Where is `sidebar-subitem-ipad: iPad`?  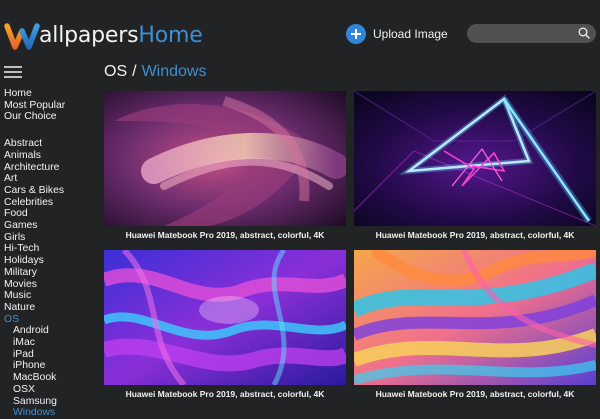 sidebar-subitem-ipad: iPad is located at coordinates (34, 355).